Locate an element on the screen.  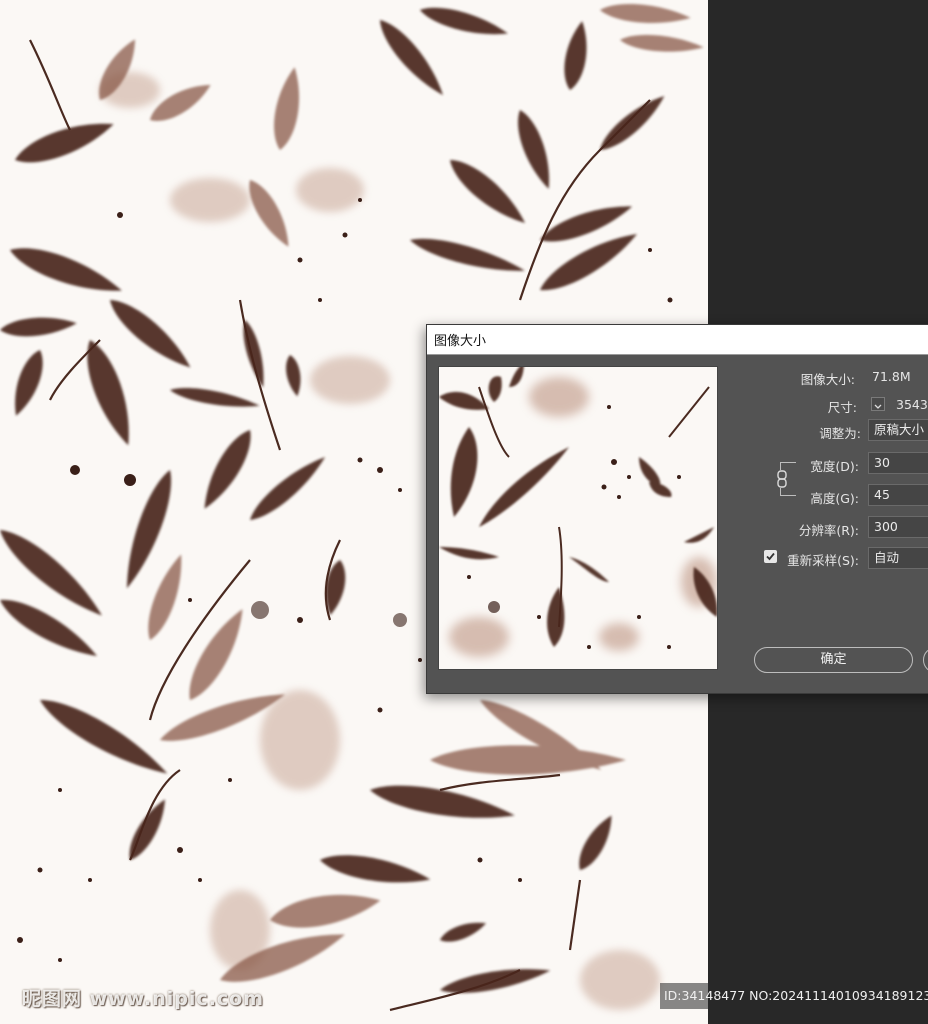
preview-artwork is located at coordinates (578, 512).